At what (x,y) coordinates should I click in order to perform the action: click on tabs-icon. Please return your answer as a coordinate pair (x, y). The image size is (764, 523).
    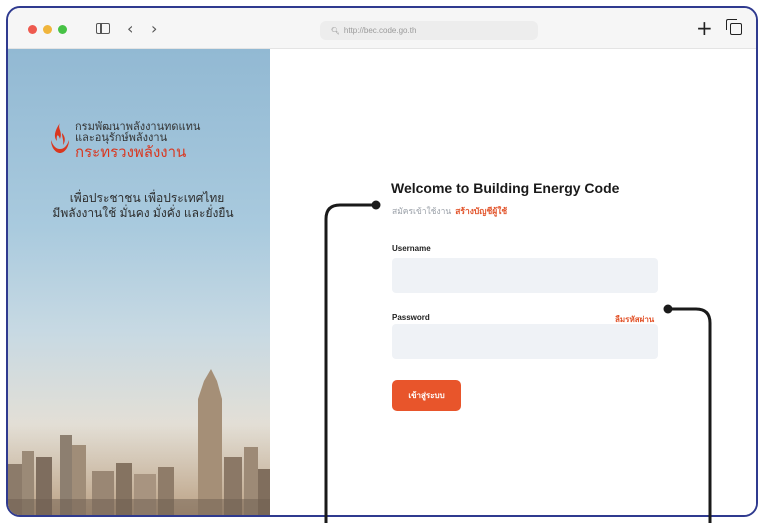
    Looking at the image, I should click on (734, 27).